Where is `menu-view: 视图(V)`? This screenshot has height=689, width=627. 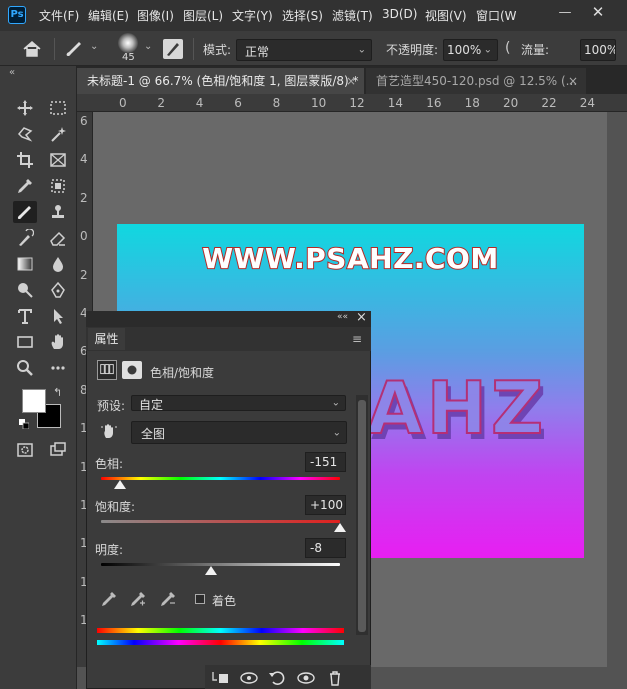 menu-view: 视图(V) is located at coordinates (446, 15).